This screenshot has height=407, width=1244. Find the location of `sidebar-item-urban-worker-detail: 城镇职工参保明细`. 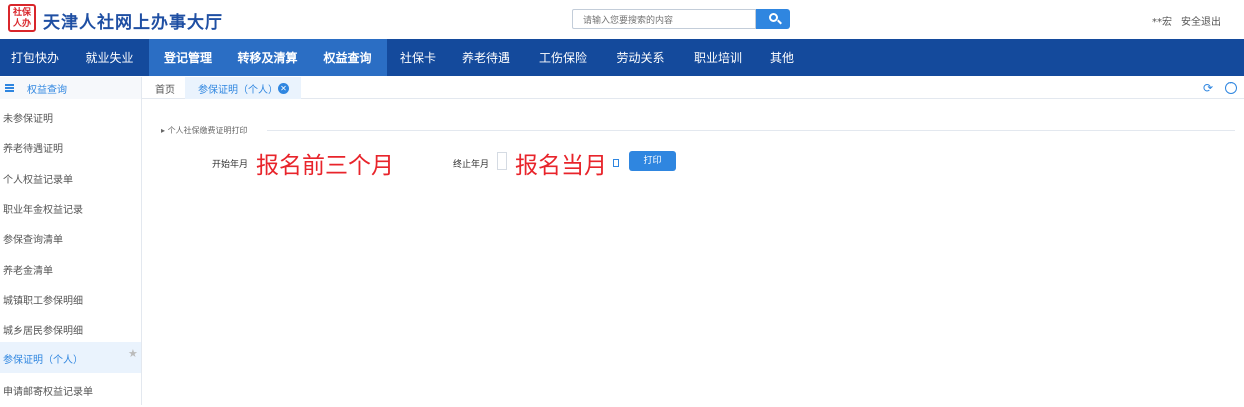

sidebar-item-urban-worker-detail: 城镇职工参保明细 is located at coordinates (70, 301).